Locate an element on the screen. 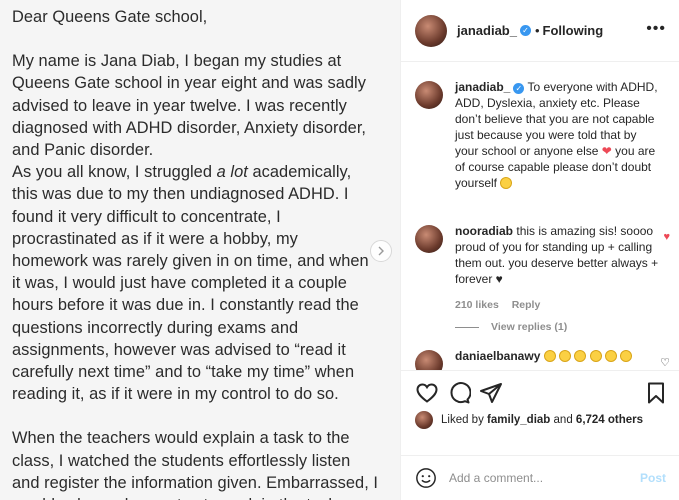 The height and width of the screenshot is (500, 679). chevron-right-icon is located at coordinates (381, 251).